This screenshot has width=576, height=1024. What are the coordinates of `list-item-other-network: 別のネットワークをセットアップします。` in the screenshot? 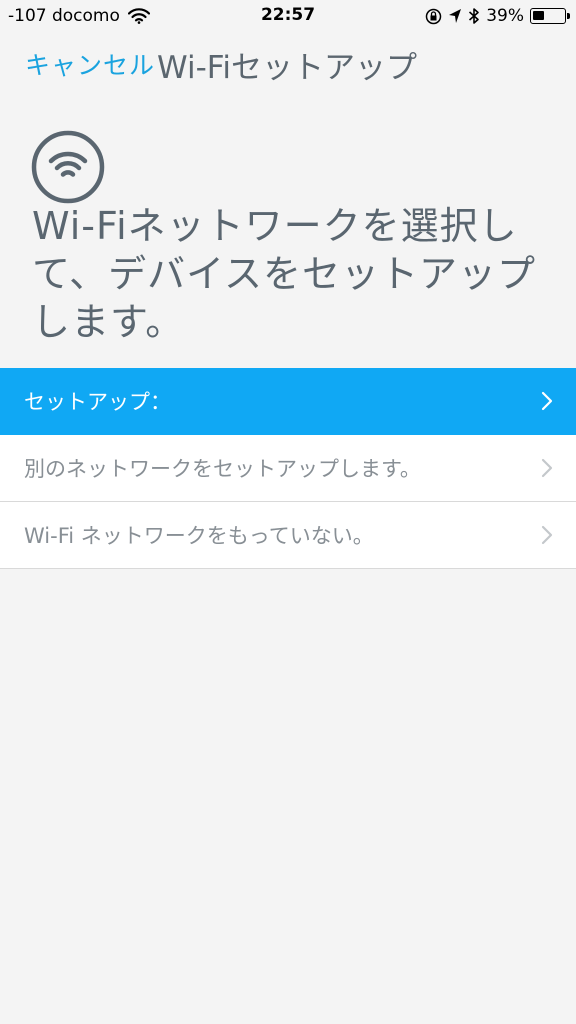 It's located at (288, 468).